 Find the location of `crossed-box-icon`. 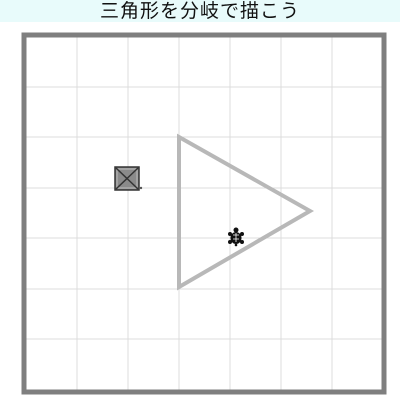

crossed-box-icon is located at coordinates (128, 178).